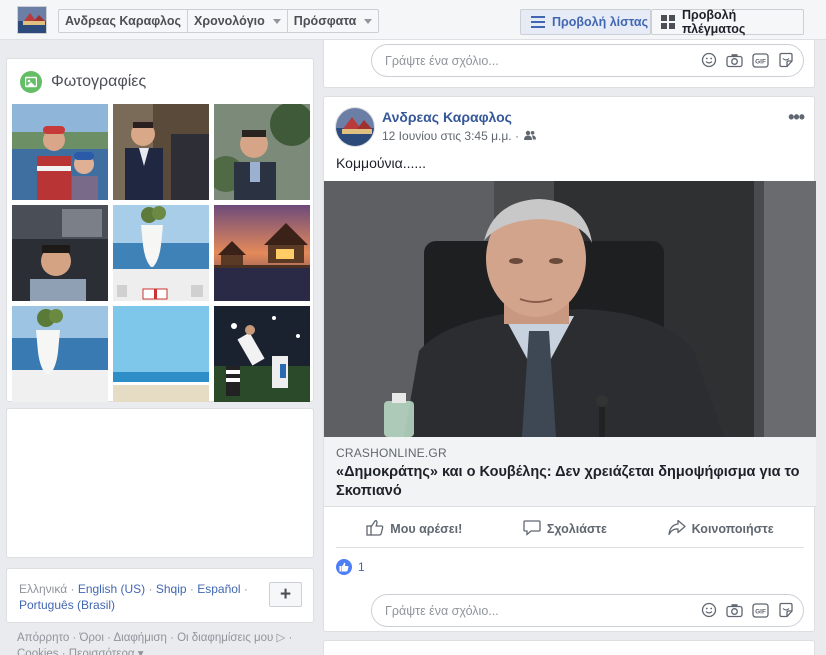 This screenshot has width=826, height=655. What do you see at coordinates (732, 528) in the screenshot?
I see `share-label: Κοινοποιήστε` at bounding box center [732, 528].